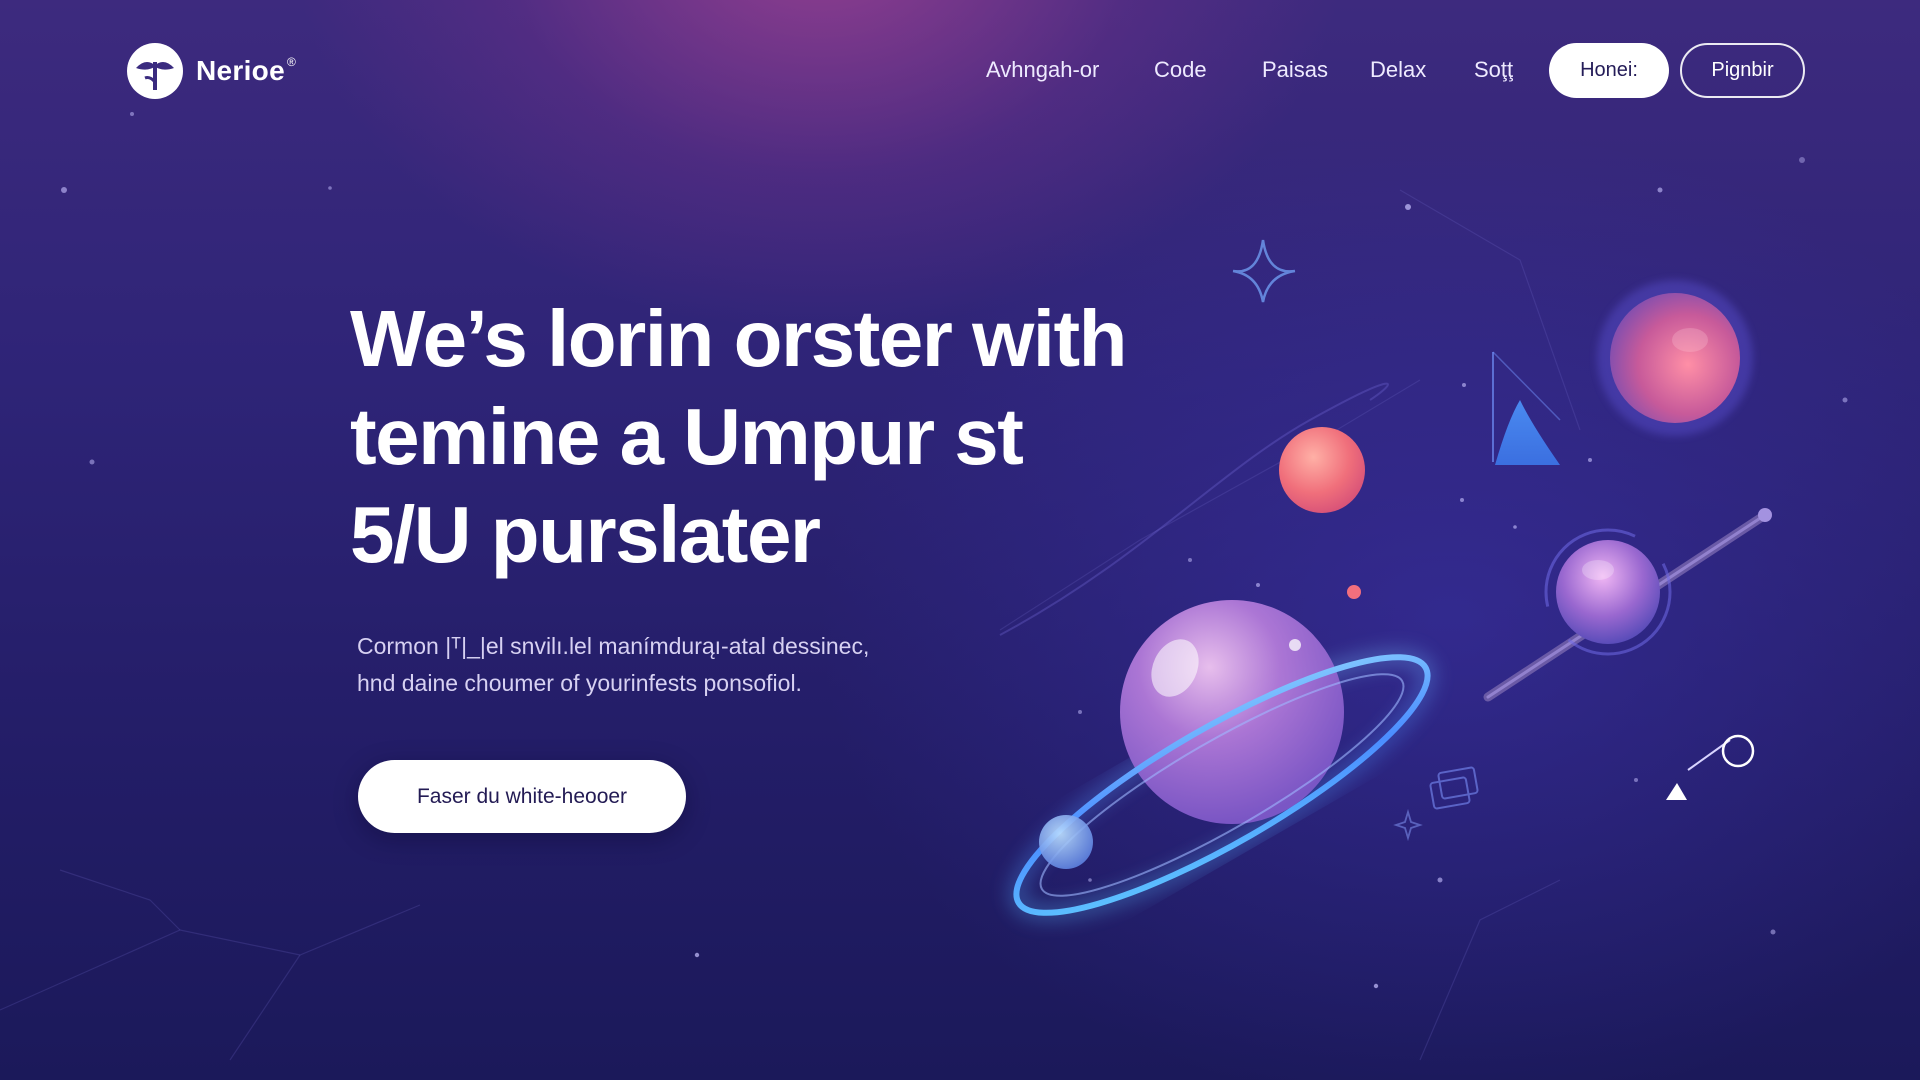 The height and width of the screenshot is (1080, 1920). I want to click on pink-orb-icon, so click(1675, 358).